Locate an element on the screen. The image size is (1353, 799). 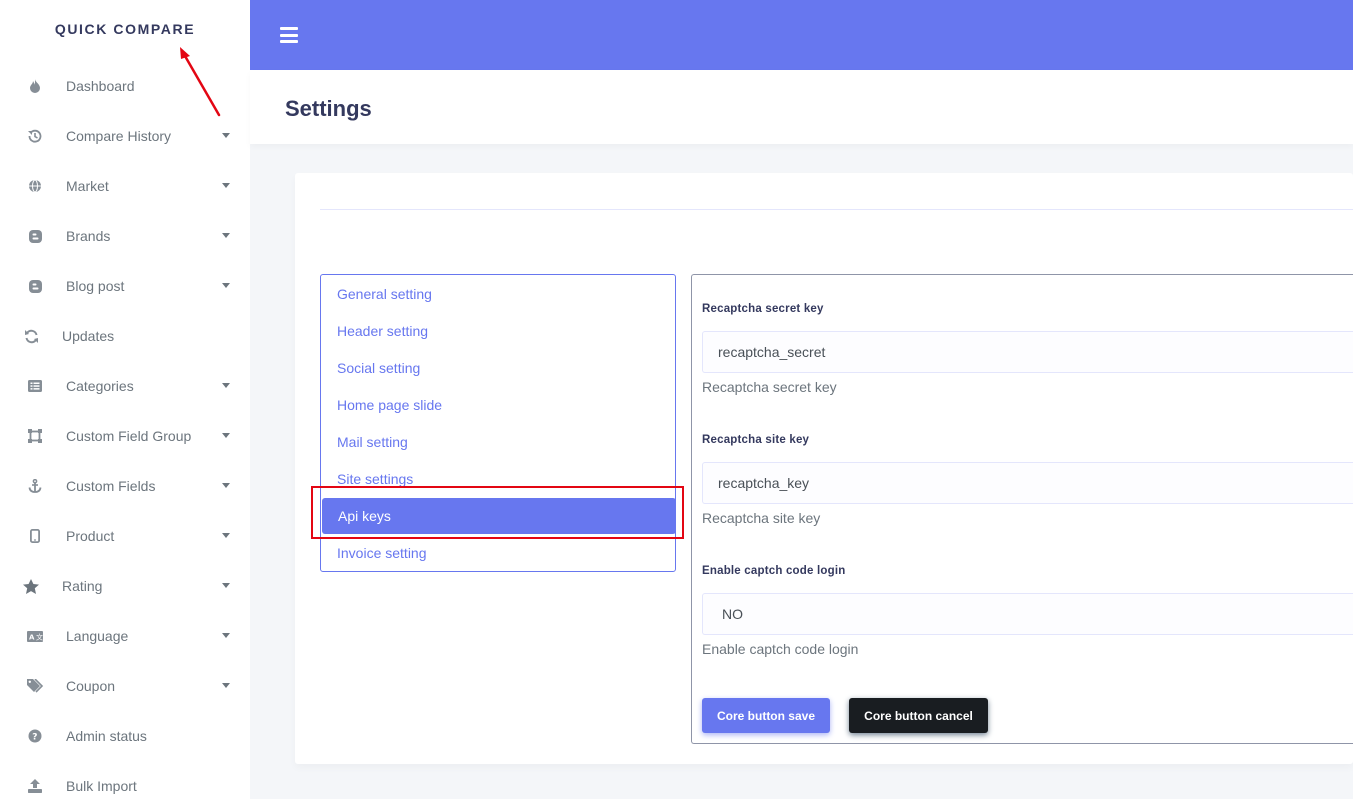
sidebar-item-label: Dashboard is located at coordinates (100, 86).